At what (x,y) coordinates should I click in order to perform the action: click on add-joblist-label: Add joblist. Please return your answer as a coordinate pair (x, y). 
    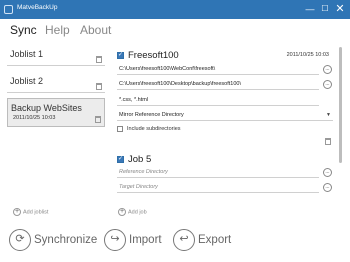
    Looking at the image, I should click on (36, 212).